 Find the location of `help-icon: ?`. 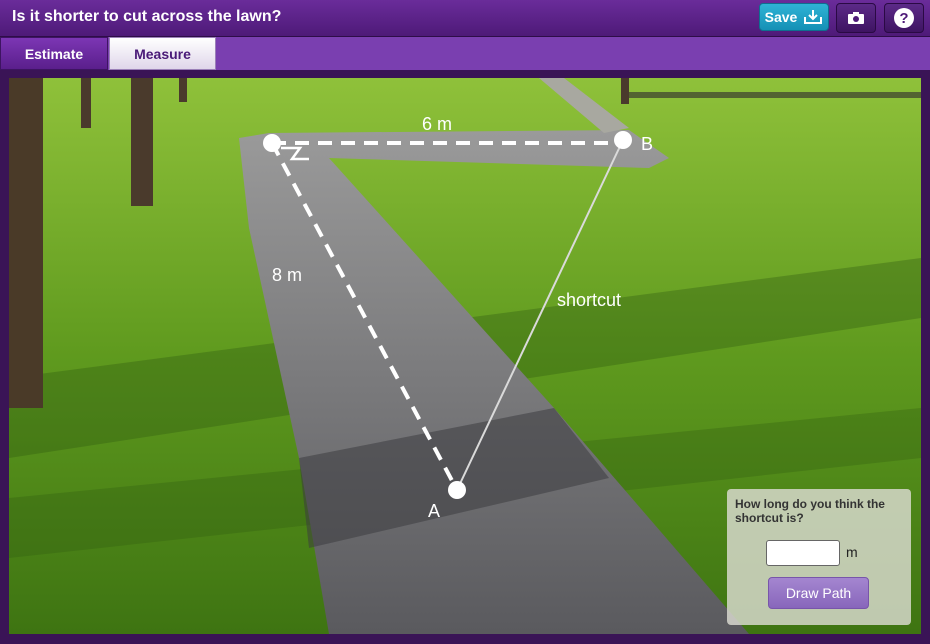

help-icon: ? is located at coordinates (904, 18).